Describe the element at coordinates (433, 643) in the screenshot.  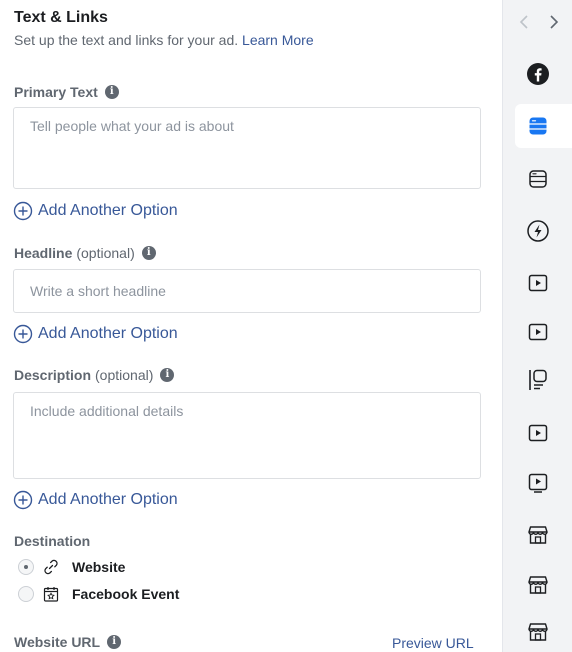
I see `preview-url-link: Preview URL` at that location.